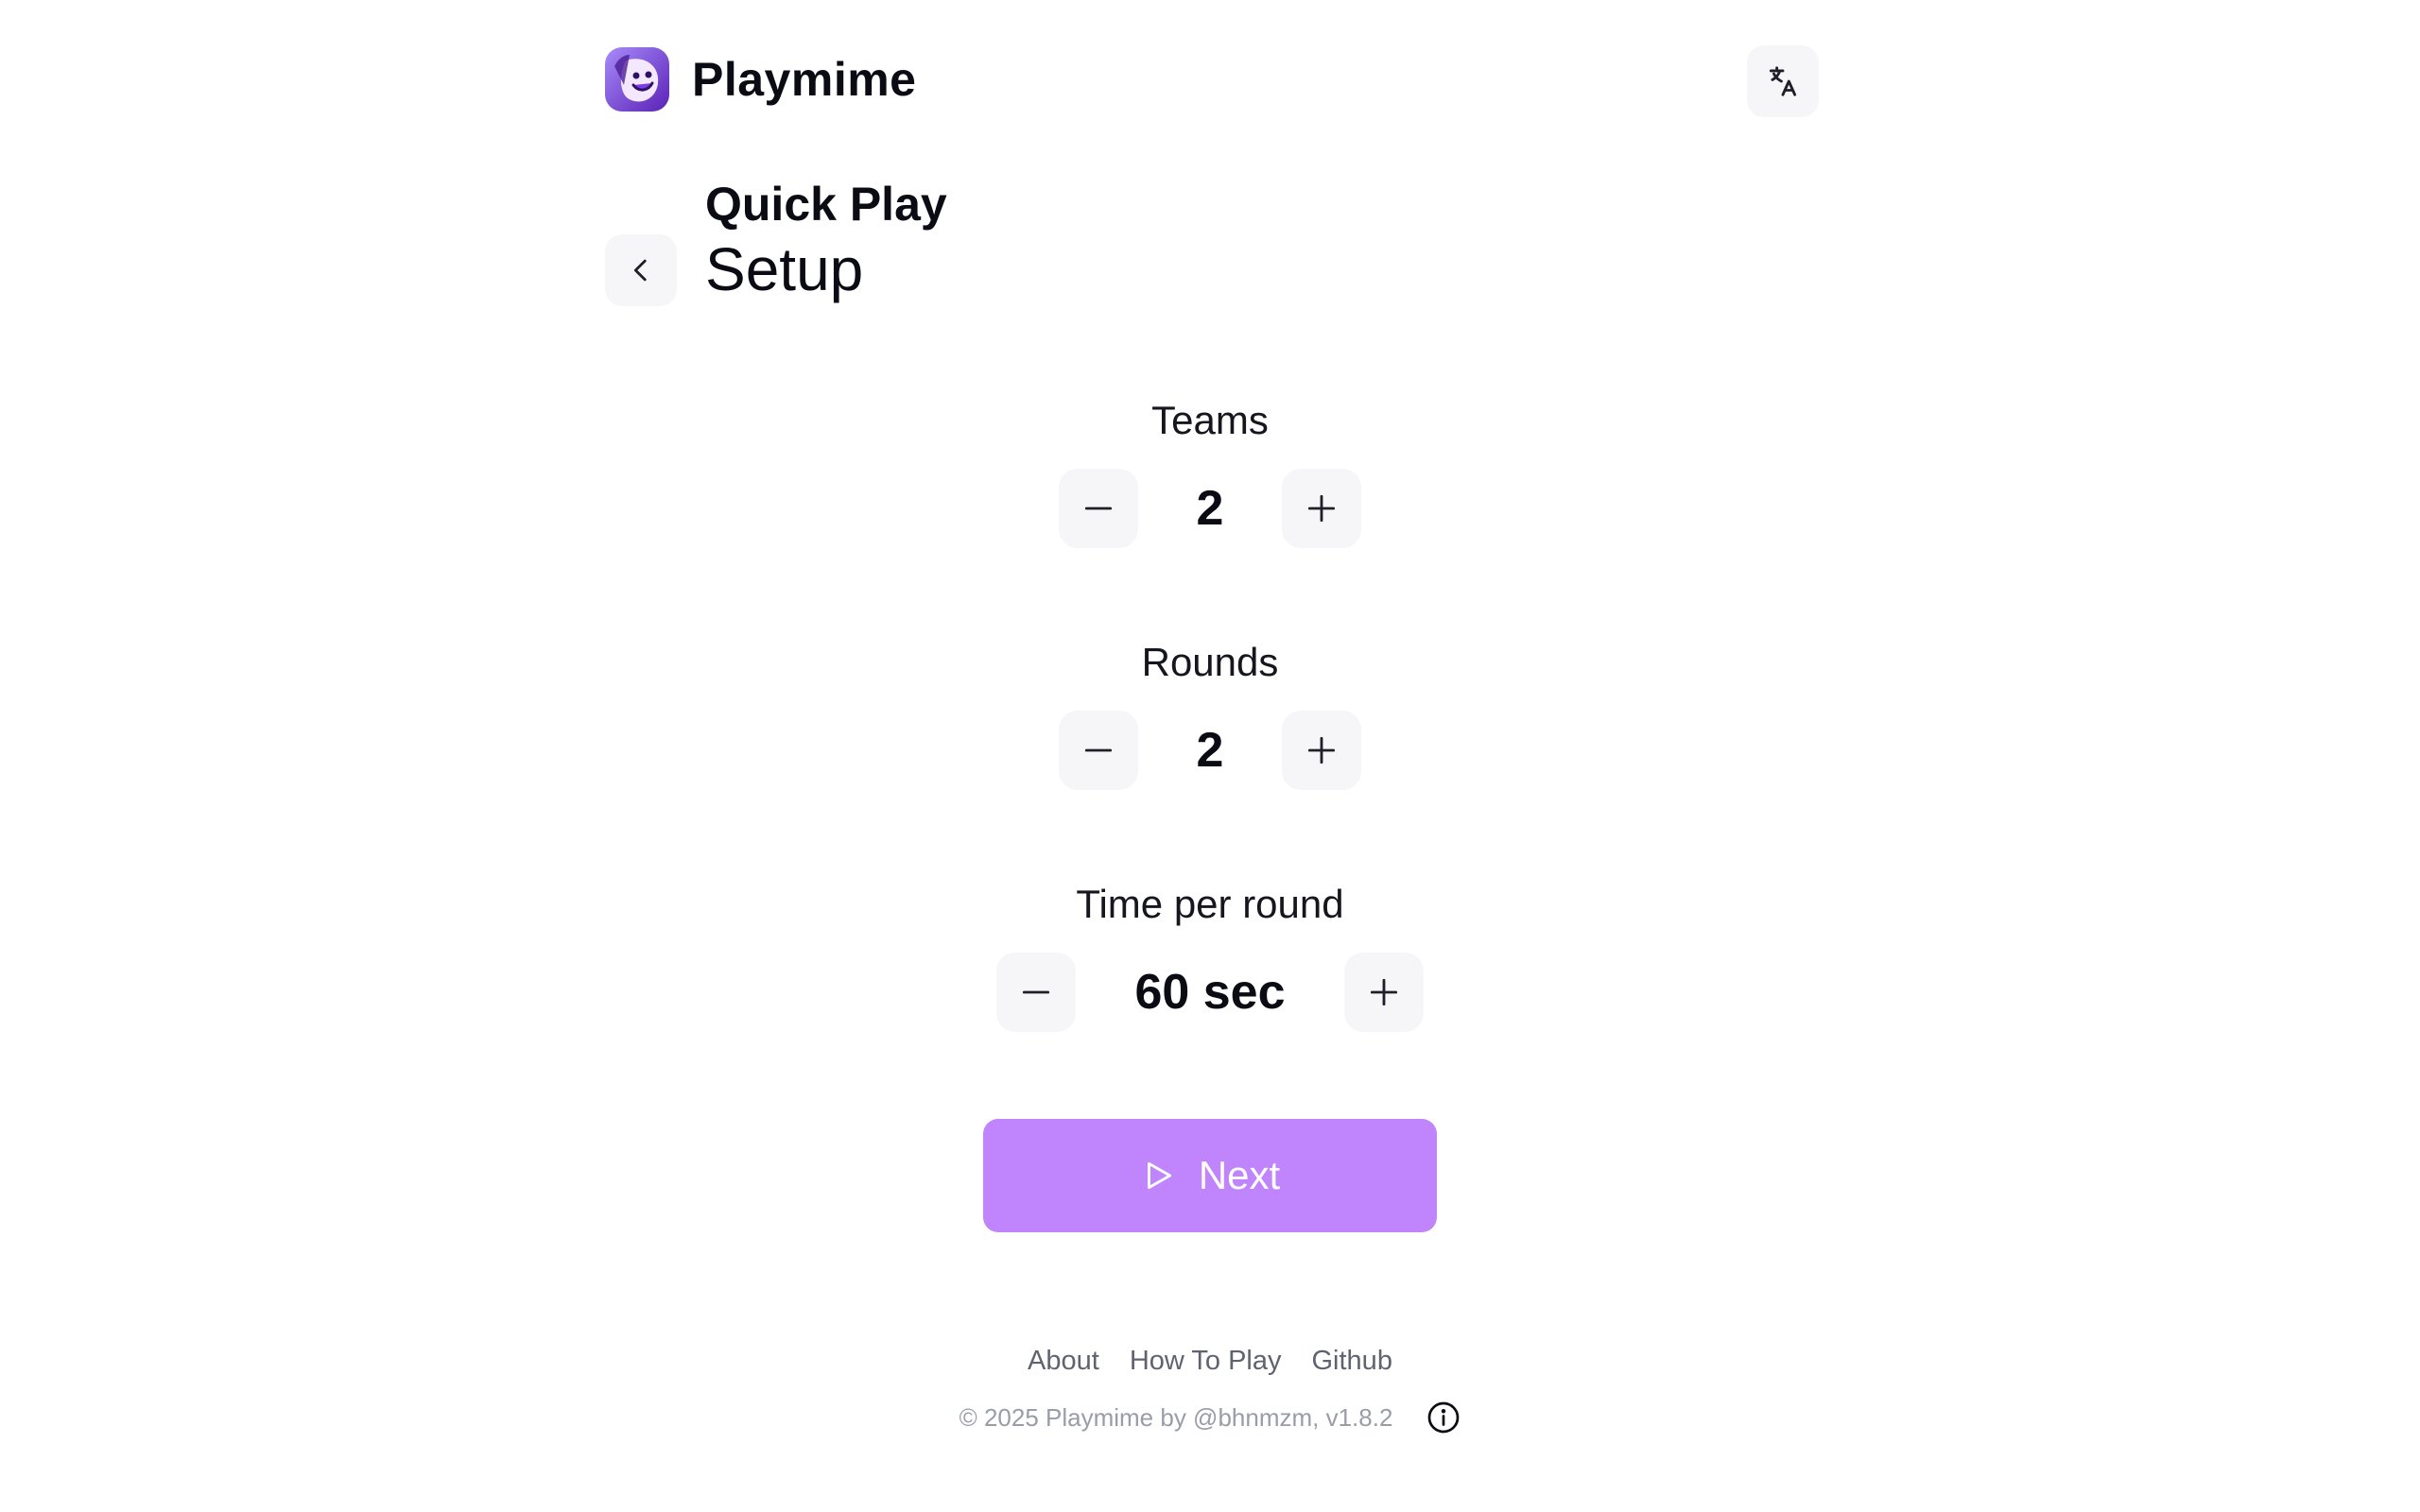 This screenshot has height=1512, width=2420. I want to click on time-label: Time per round, so click(1210, 904).